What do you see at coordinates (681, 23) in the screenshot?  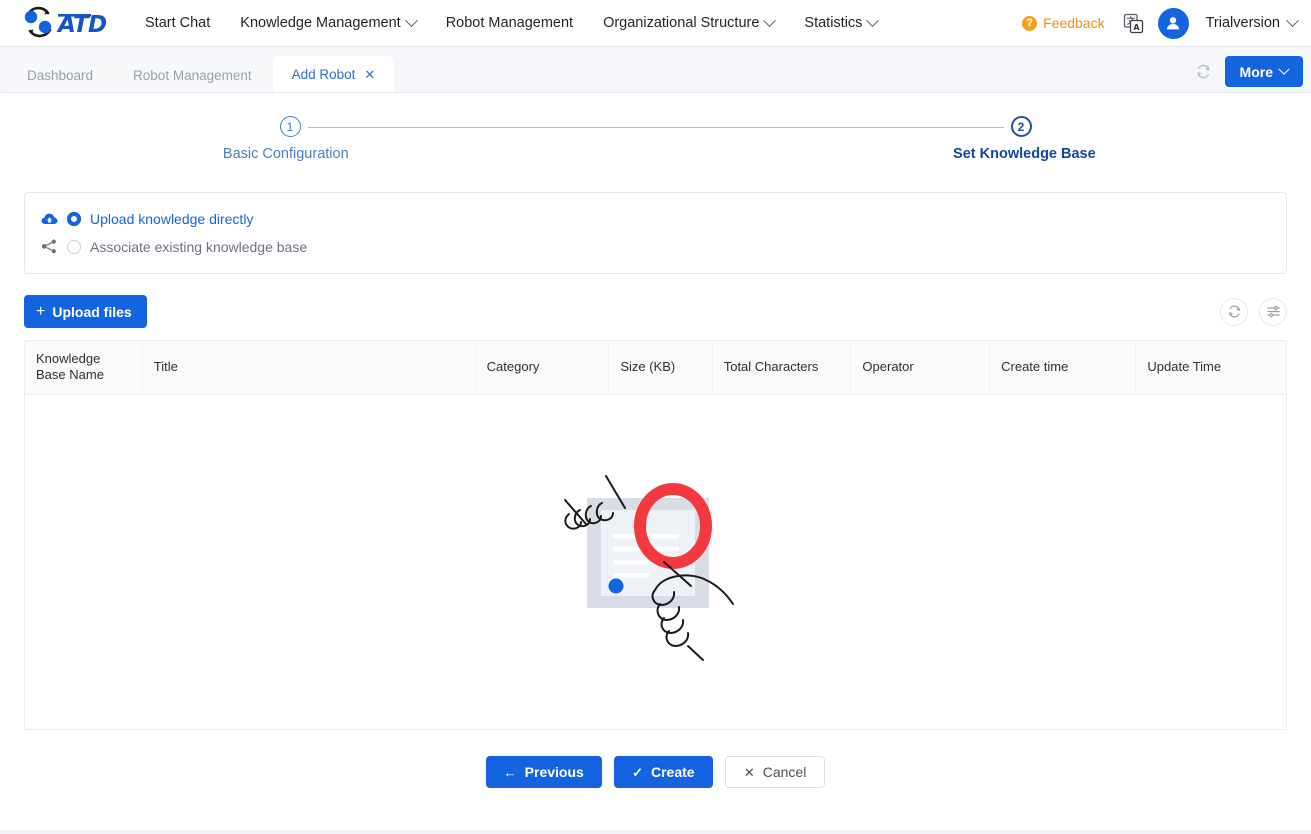 I see `nav-label: Organizational Structure` at bounding box center [681, 23].